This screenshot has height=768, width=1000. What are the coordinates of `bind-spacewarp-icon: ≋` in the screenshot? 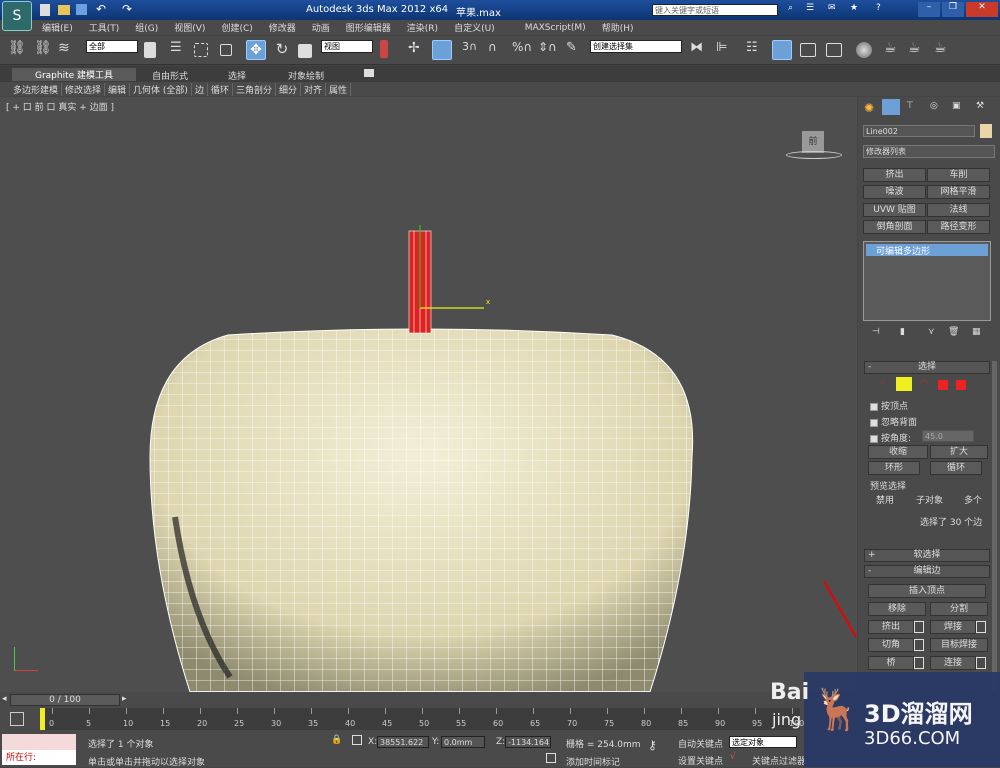 It's located at (68, 50).